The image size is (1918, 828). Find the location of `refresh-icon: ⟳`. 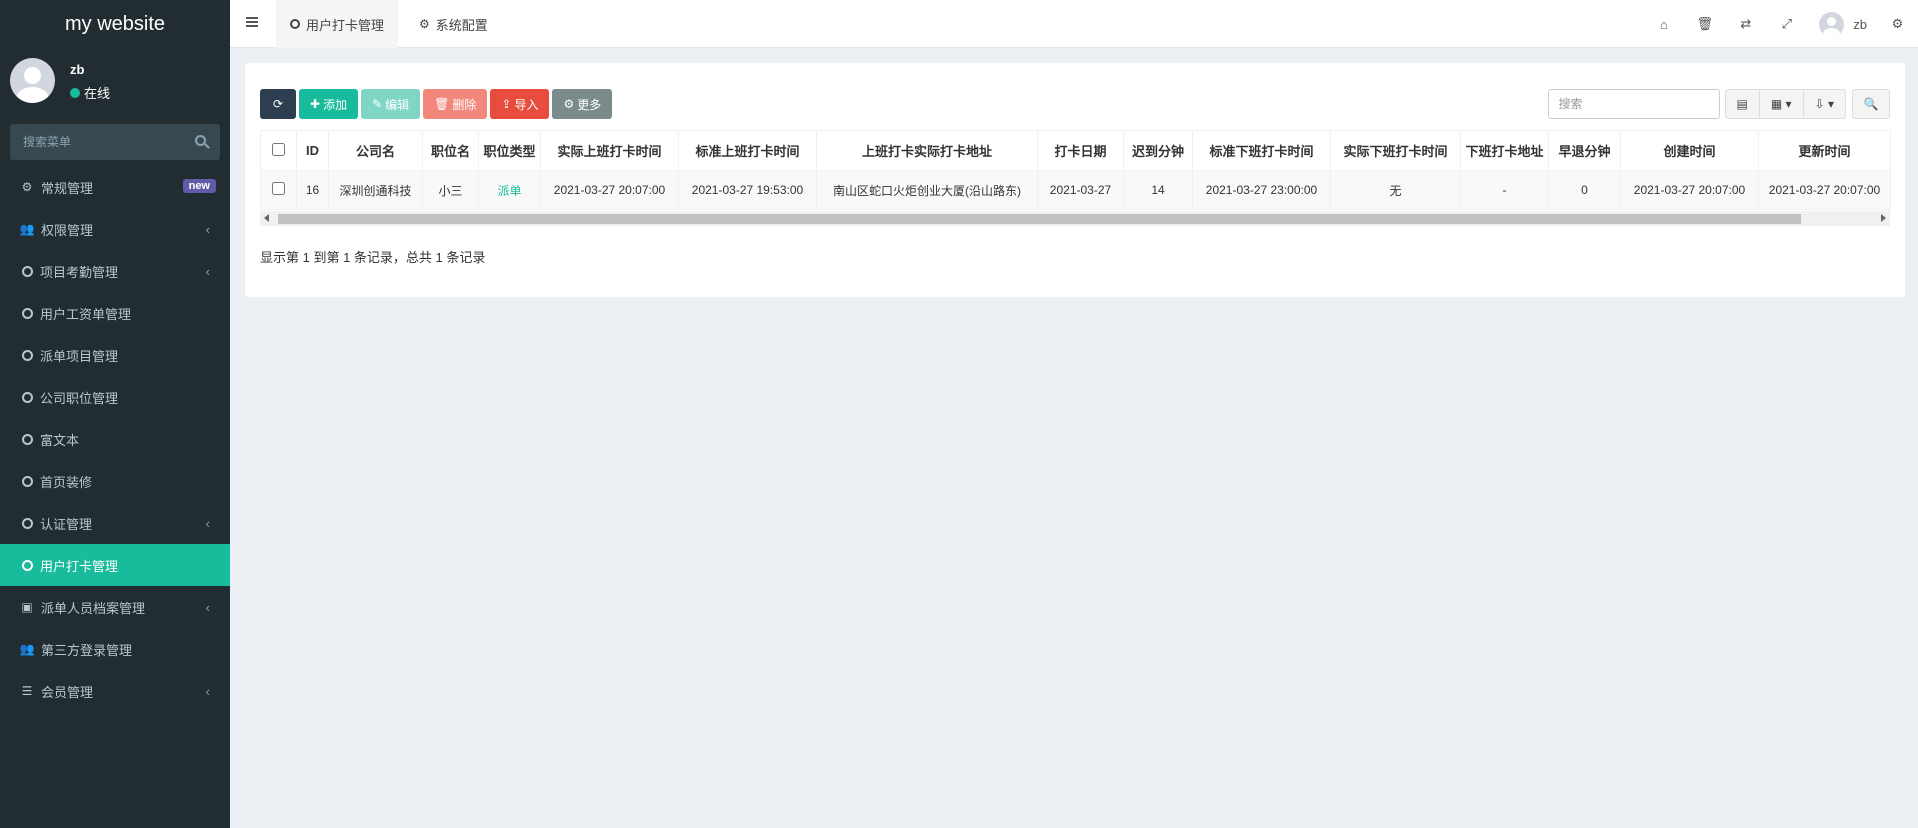

refresh-icon: ⟳ is located at coordinates (278, 104).